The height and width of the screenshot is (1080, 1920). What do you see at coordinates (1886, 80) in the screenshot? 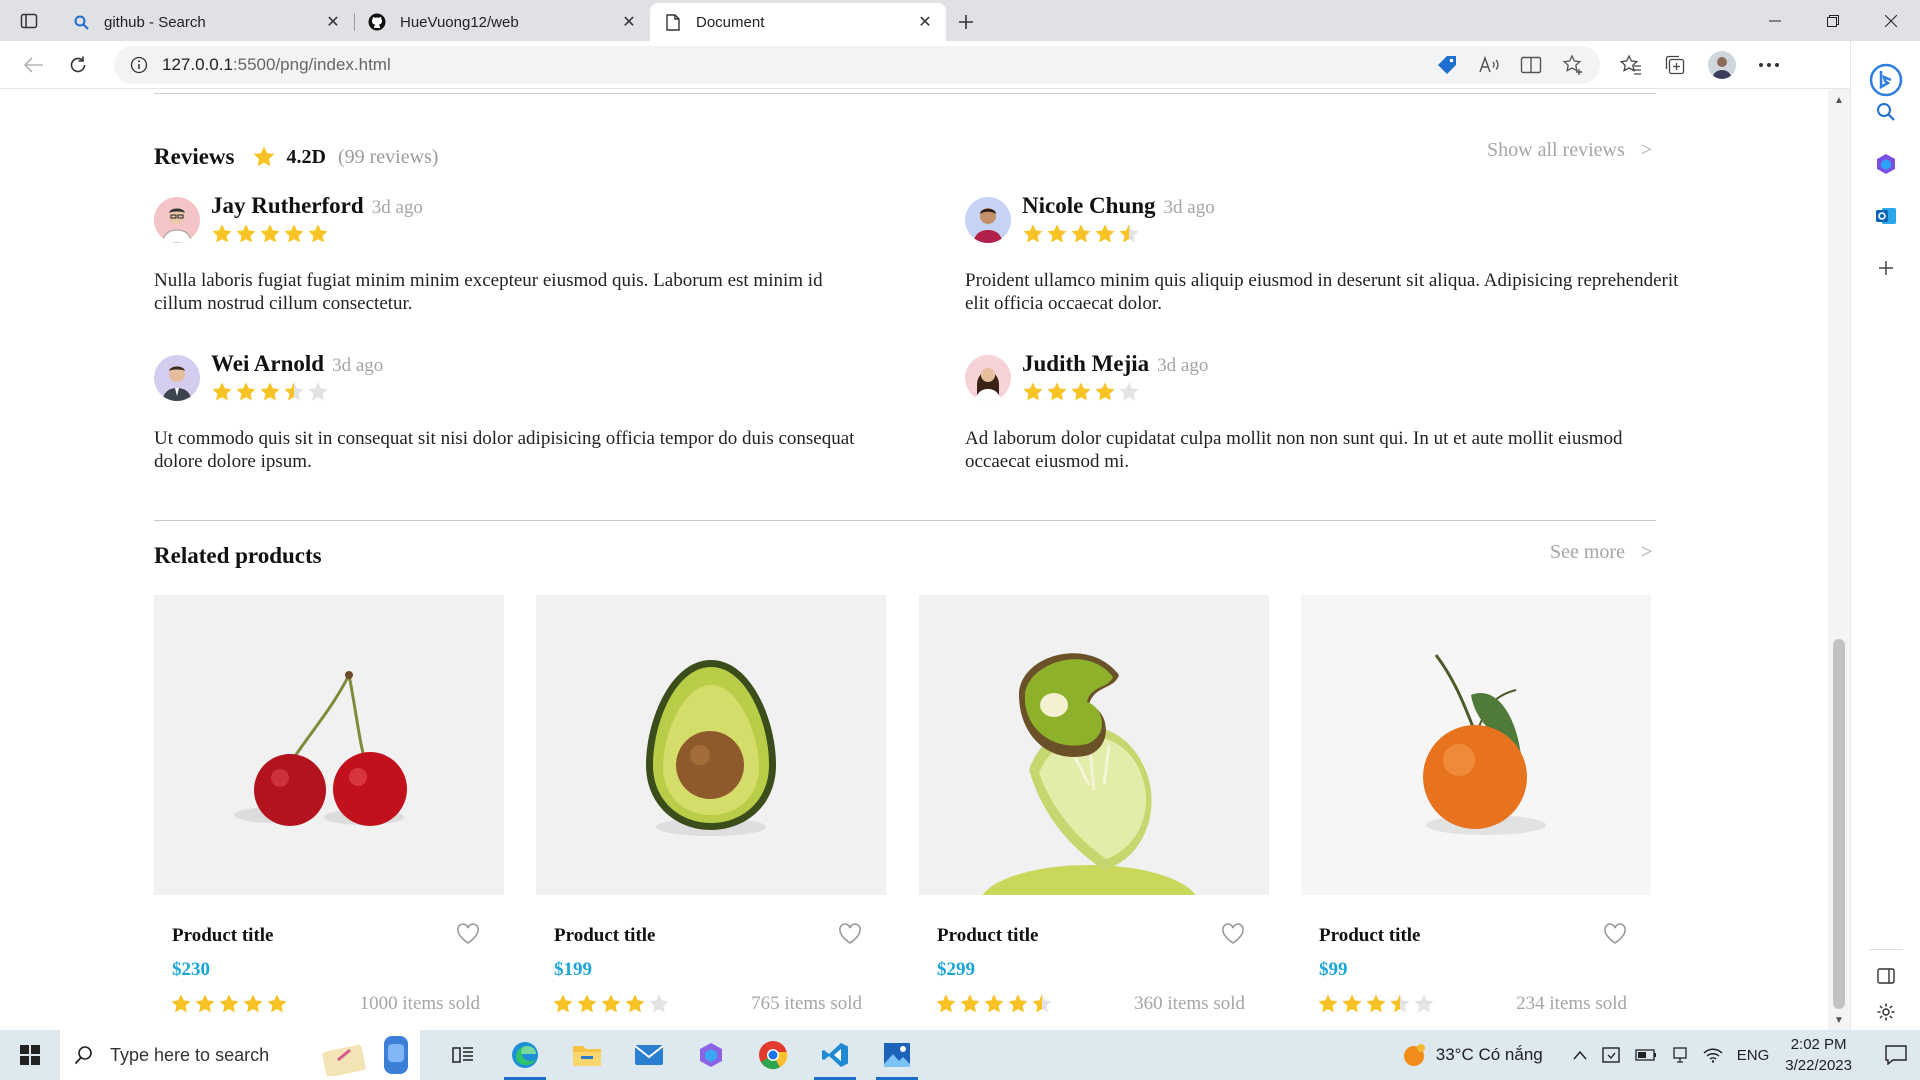
I see `bing-chat-button` at bounding box center [1886, 80].